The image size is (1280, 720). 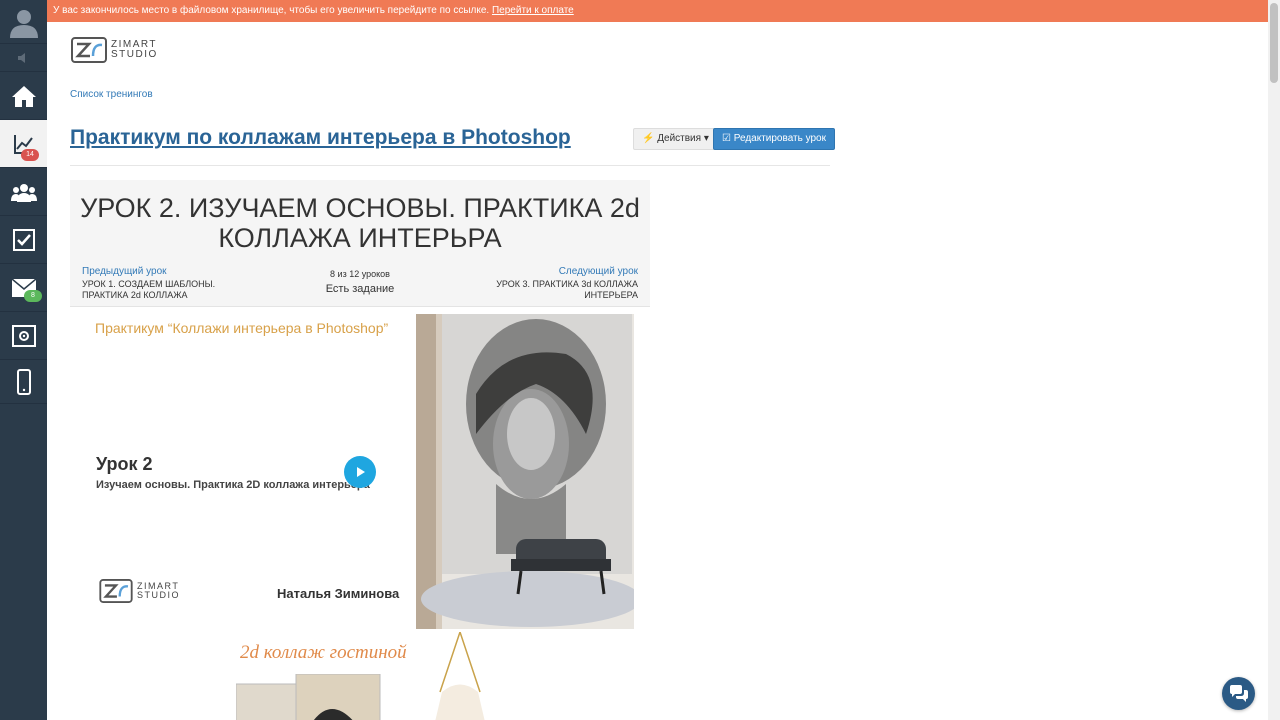 I want to click on sidebar-item-home, so click(x=23, y=96).